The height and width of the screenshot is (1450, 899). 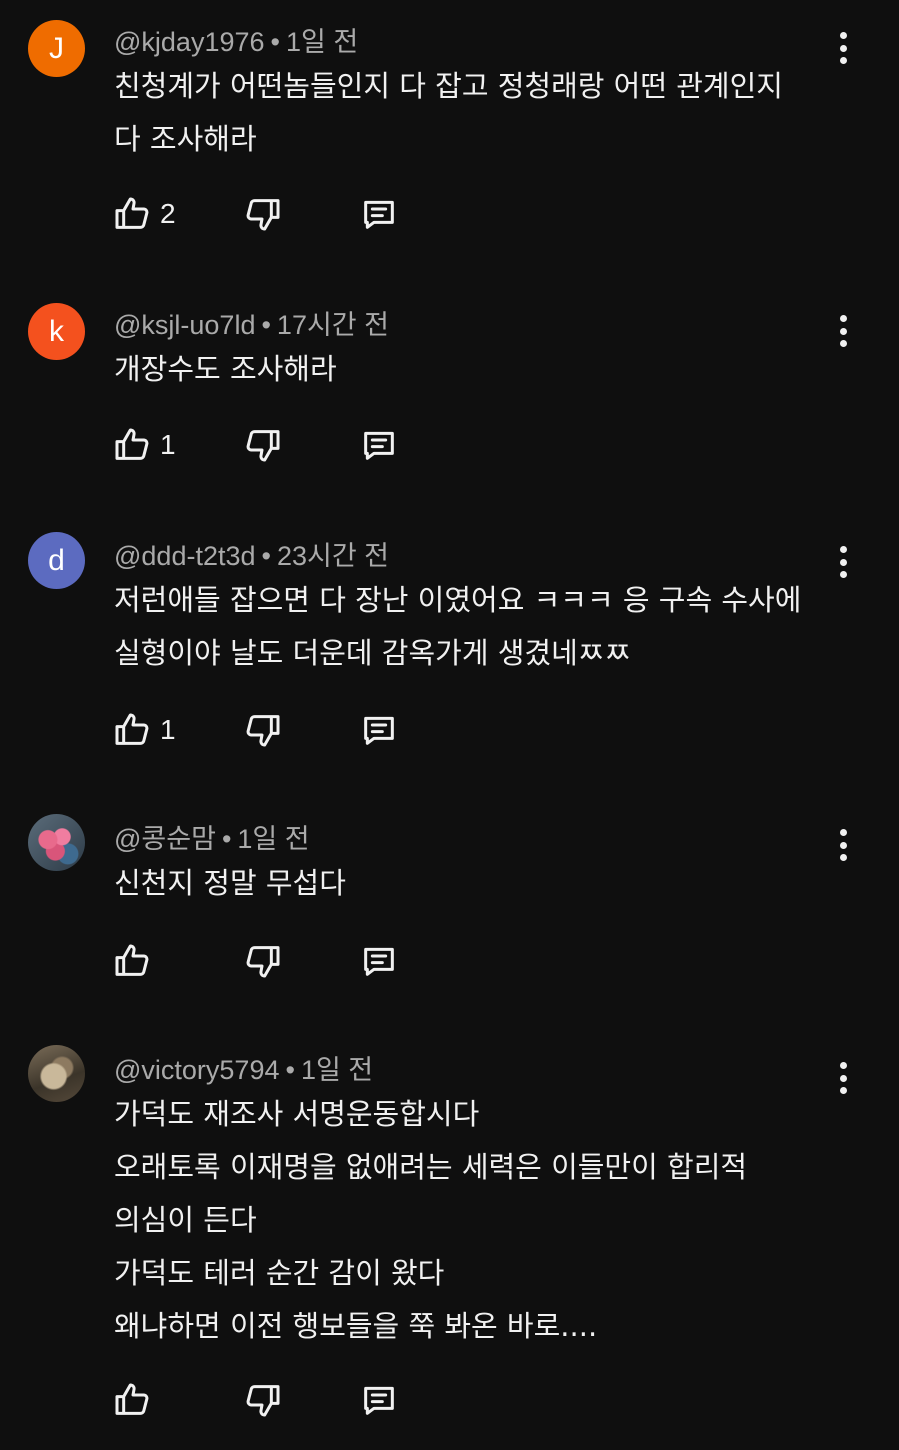 What do you see at coordinates (373, 653) in the screenshot?
I see `comment-line: 실형이야 날도 더운데 감옥가게 생겼네ㅉㅉ` at bounding box center [373, 653].